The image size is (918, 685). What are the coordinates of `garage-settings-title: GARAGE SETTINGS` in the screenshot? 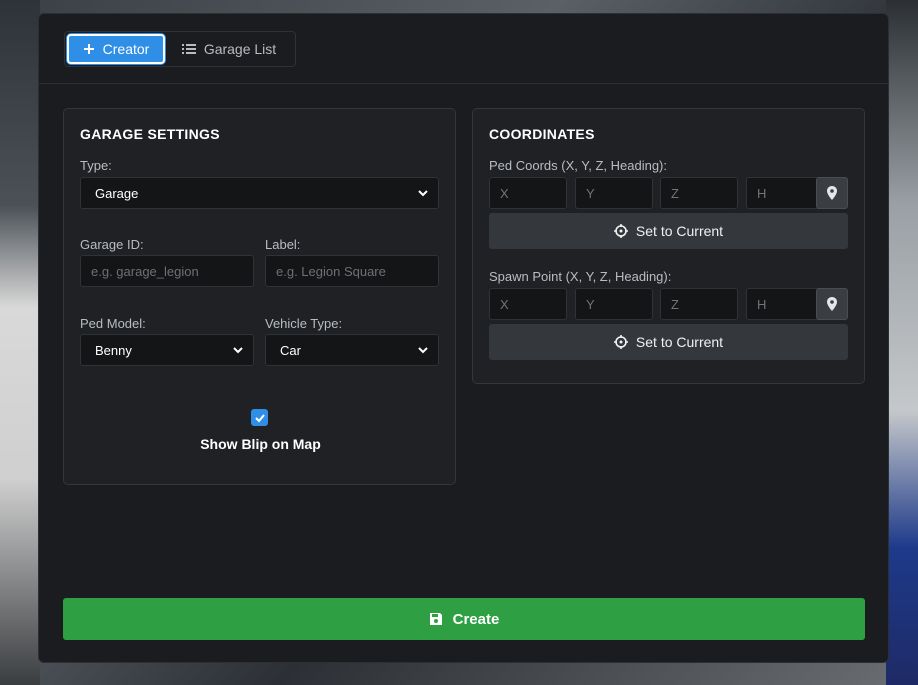 It's located at (150, 134).